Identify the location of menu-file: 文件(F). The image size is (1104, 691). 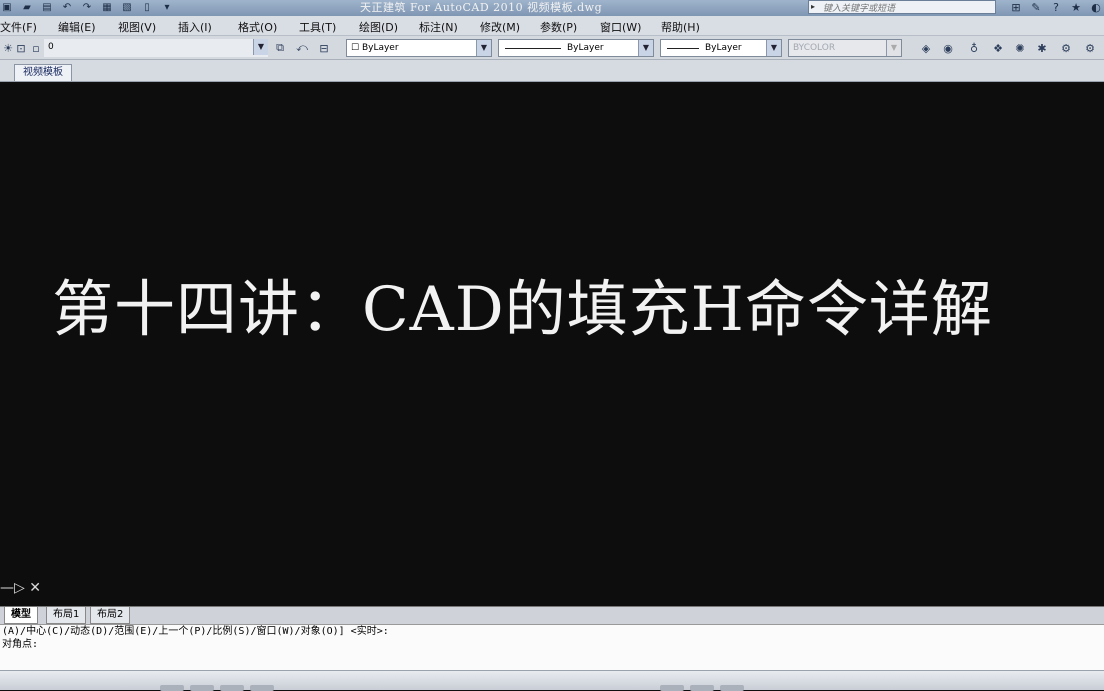
(18, 27).